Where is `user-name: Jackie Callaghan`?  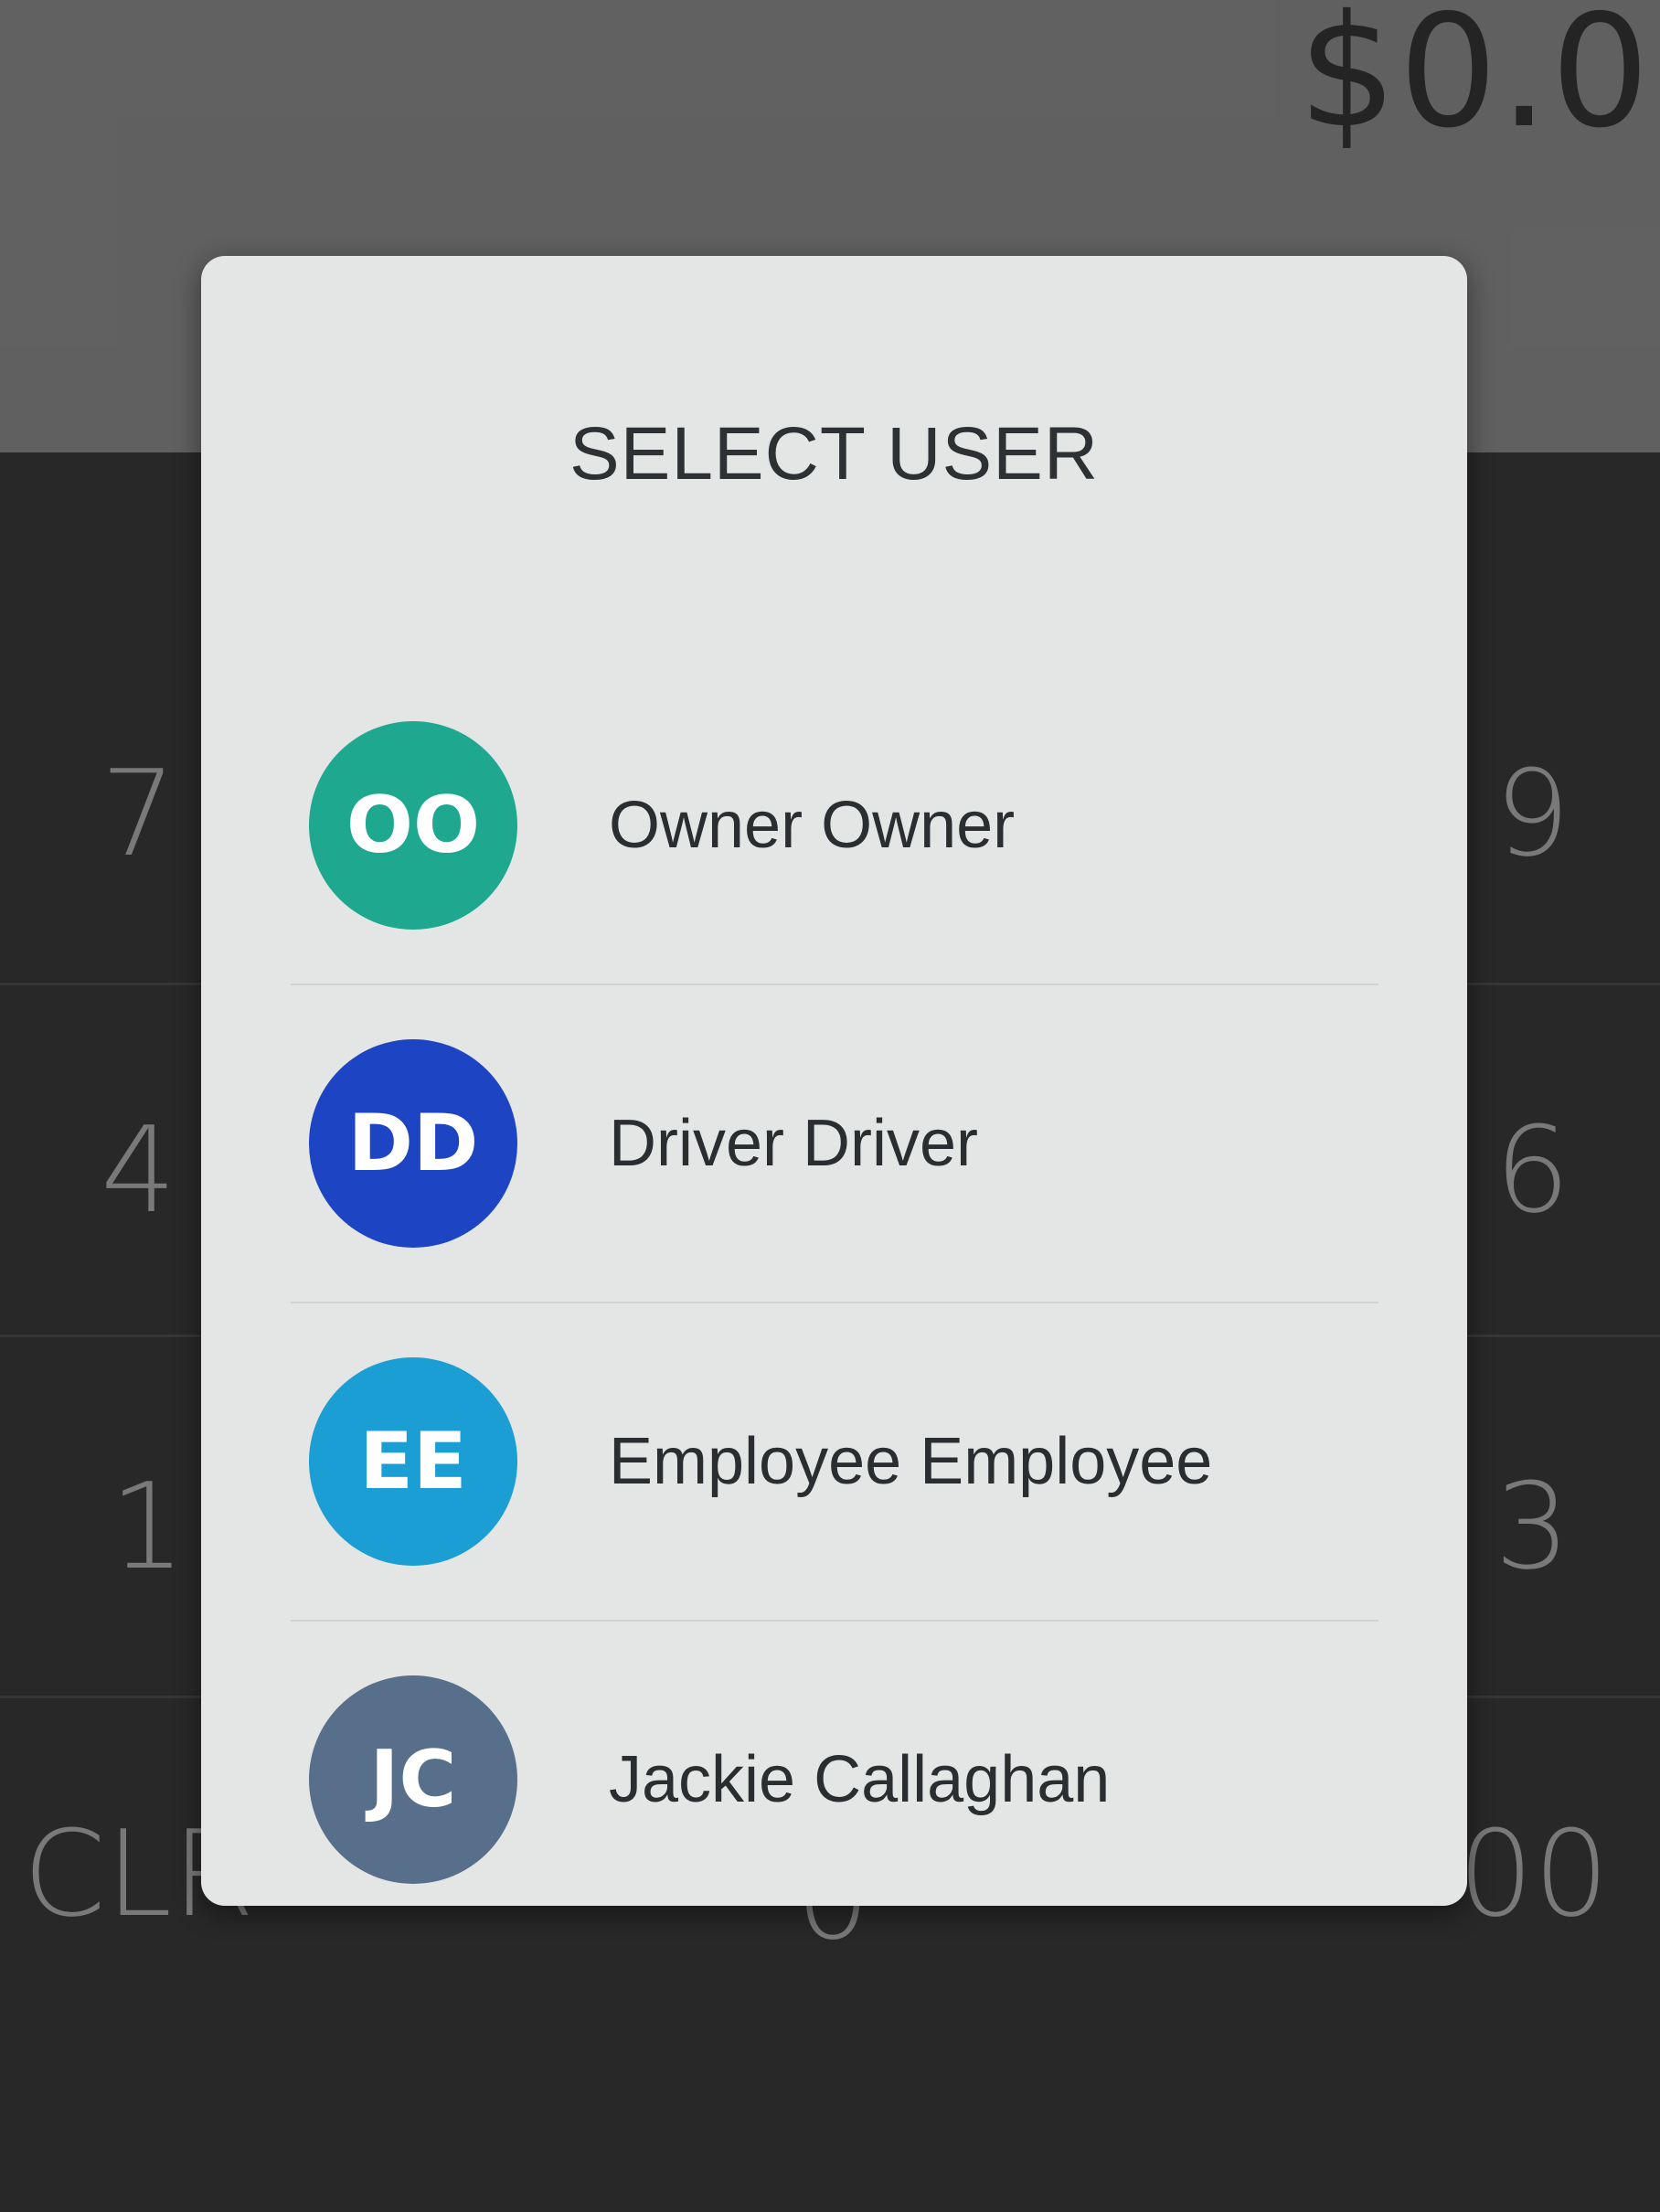 user-name: Jackie Callaghan is located at coordinates (860, 1779).